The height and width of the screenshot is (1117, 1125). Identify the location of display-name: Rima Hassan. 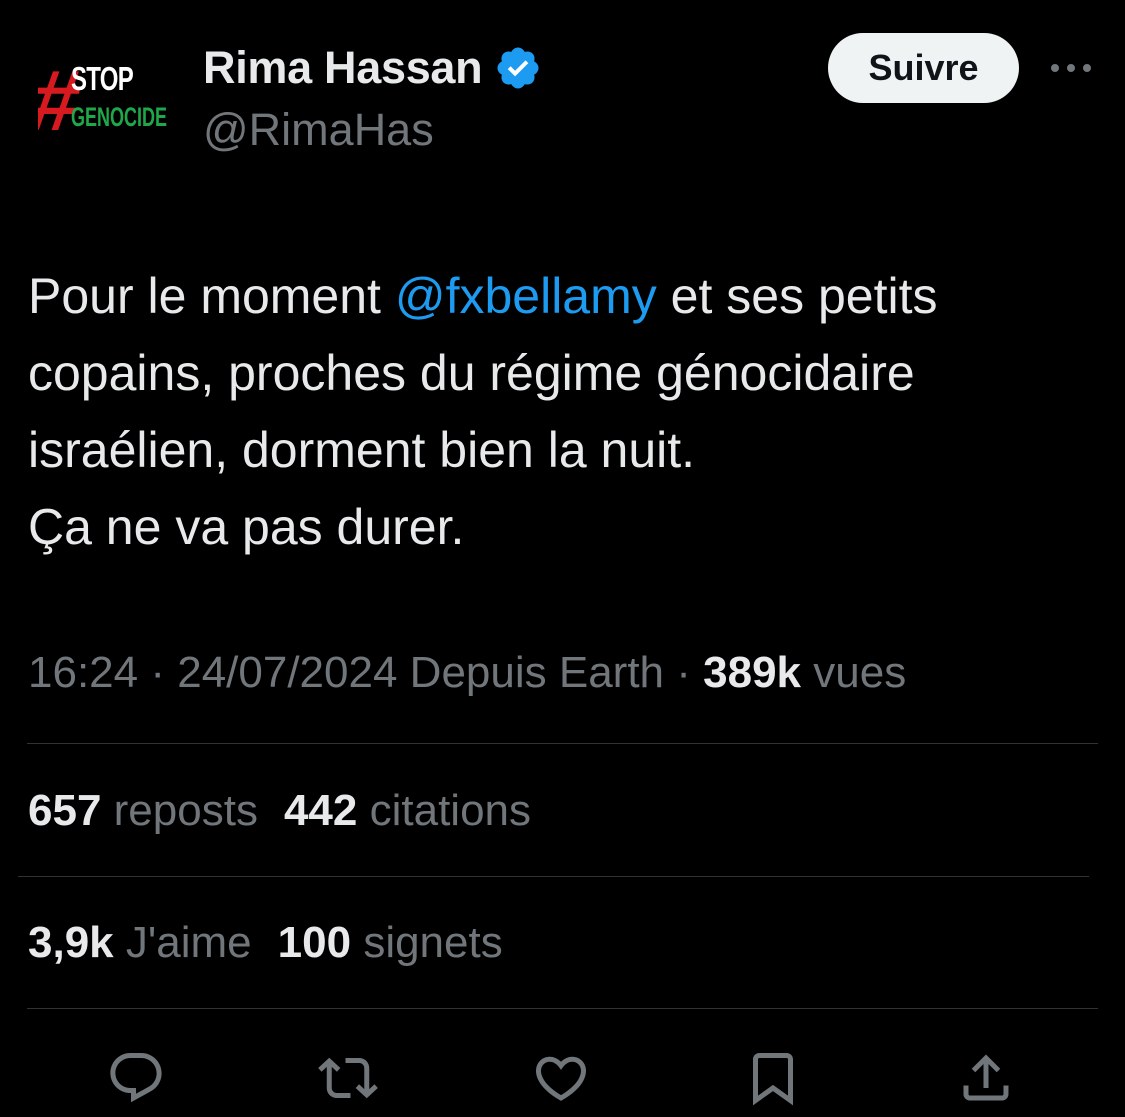
(343, 68).